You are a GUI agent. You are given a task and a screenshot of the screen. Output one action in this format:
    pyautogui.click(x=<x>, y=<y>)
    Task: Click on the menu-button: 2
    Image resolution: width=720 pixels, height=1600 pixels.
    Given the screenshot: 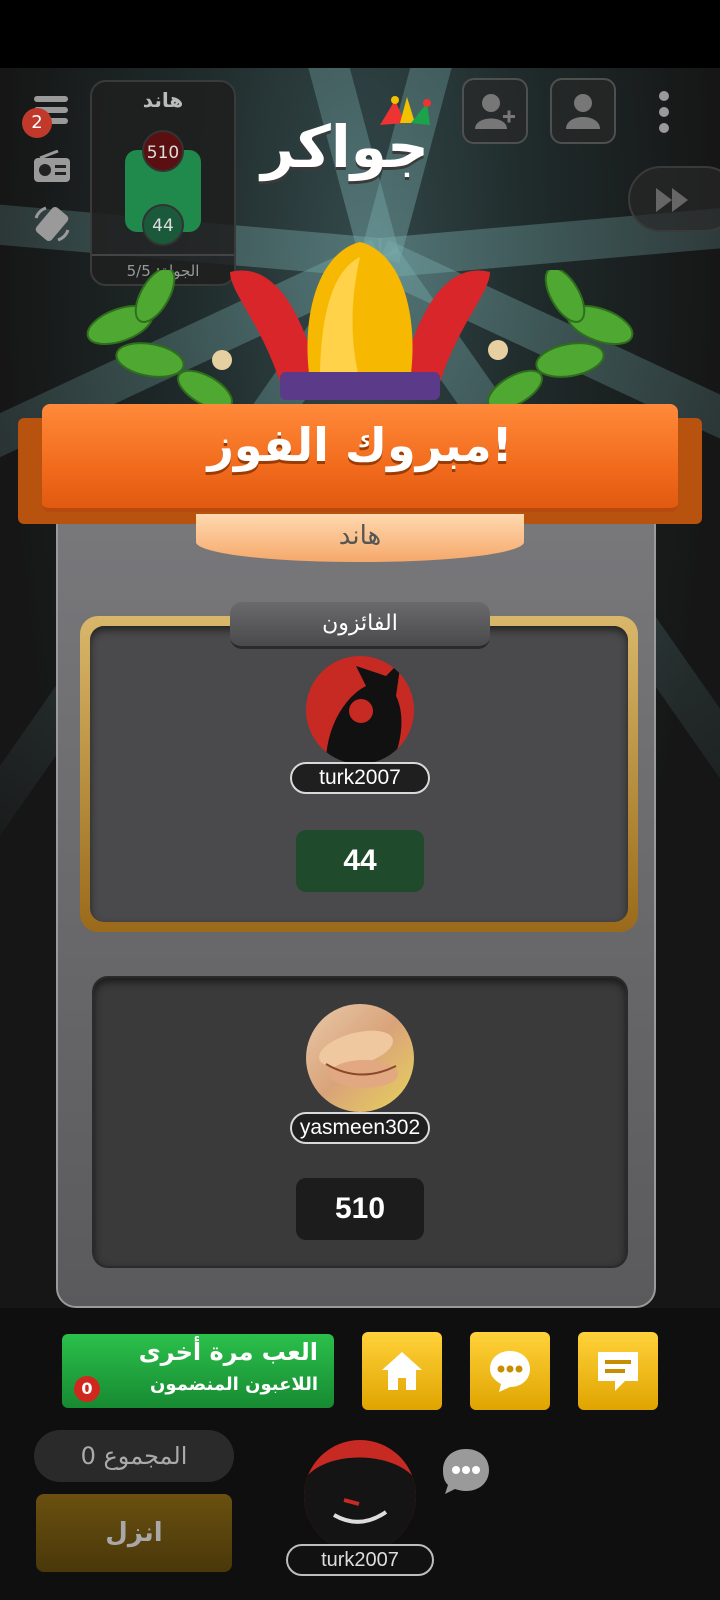 What is the action you would take?
    pyautogui.click(x=47, y=115)
    